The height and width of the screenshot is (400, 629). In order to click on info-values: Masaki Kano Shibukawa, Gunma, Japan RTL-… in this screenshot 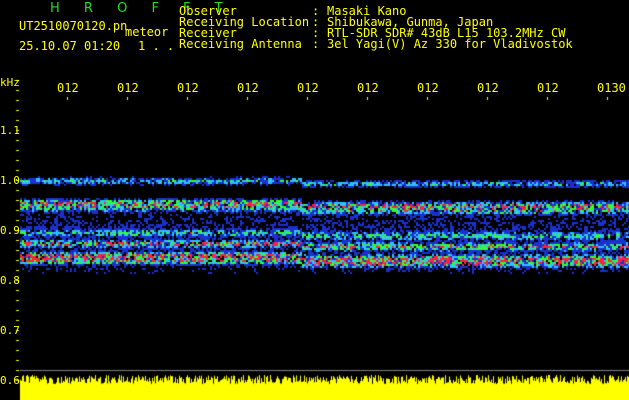, I will do `click(450, 28)`.